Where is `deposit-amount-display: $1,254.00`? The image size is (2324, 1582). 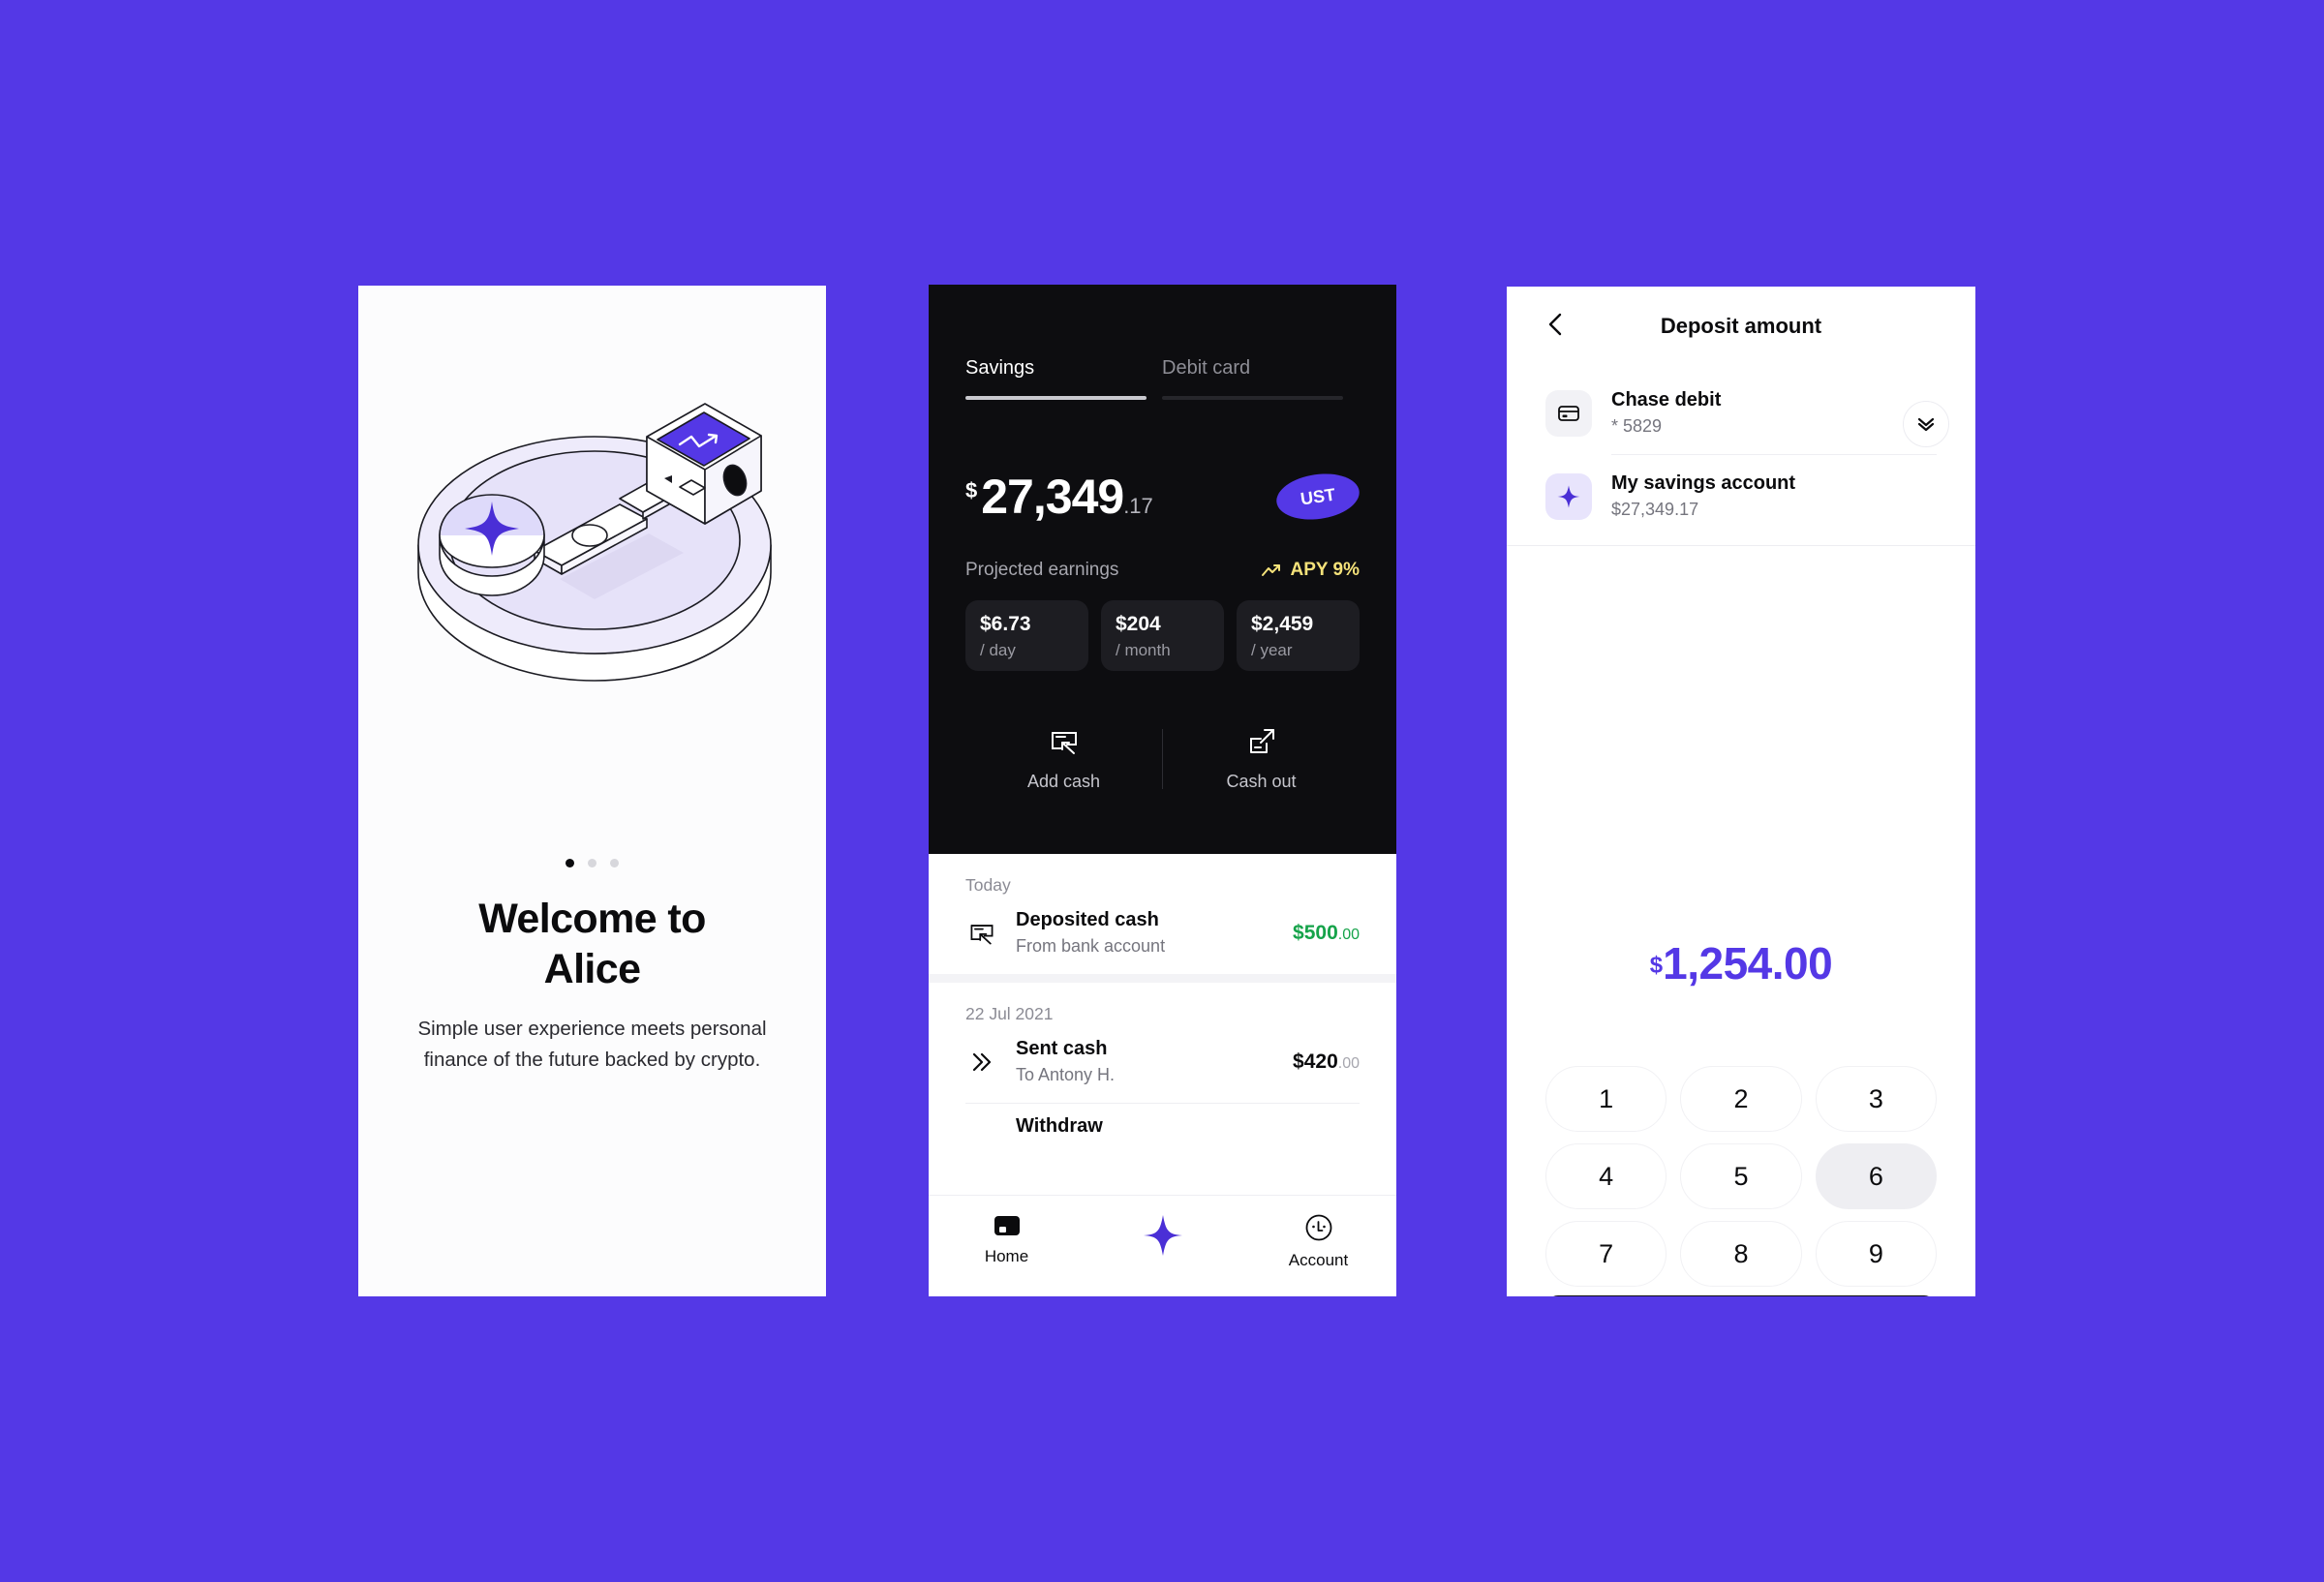
deposit-amount-display: $1,254.00 is located at coordinates (1741, 963).